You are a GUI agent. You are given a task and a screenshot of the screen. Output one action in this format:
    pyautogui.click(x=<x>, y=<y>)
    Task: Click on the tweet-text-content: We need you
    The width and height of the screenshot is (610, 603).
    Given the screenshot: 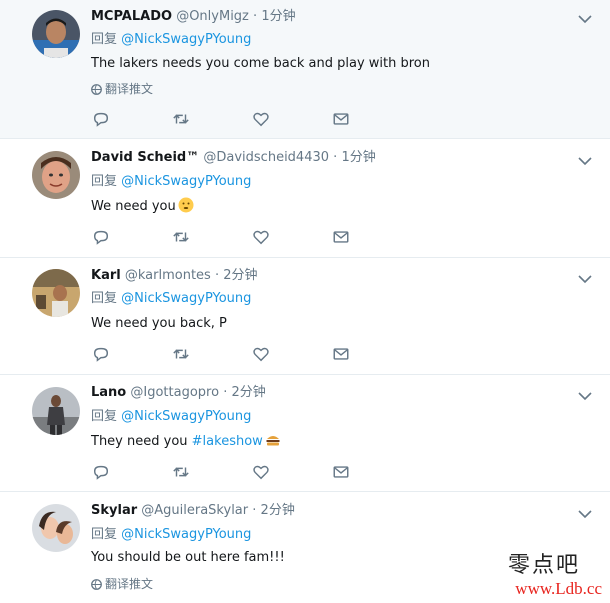 What is the action you would take?
    pyautogui.click(x=133, y=206)
    